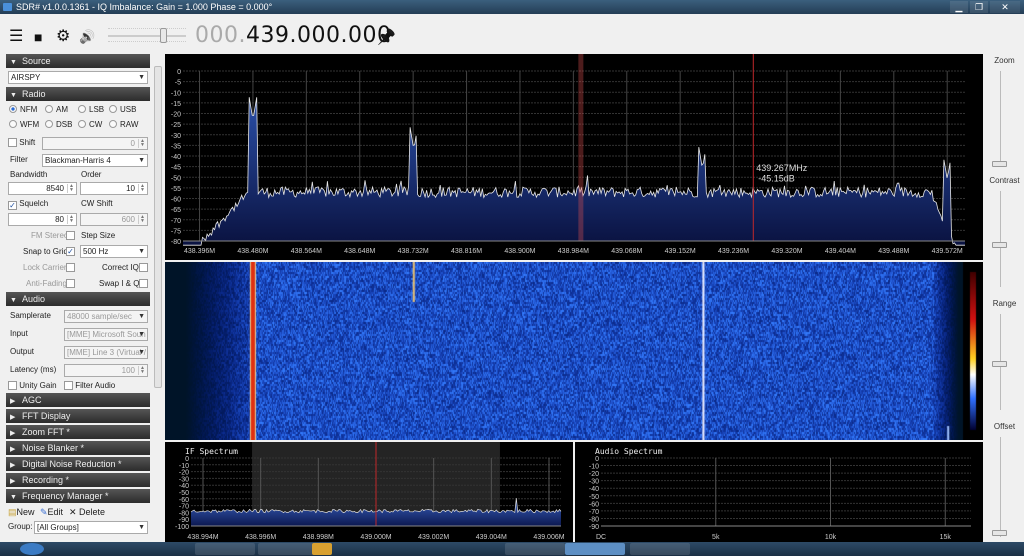 This screenshot has width=1024, height=556. What do you see at coordinates (70, 267) in the screenshot?
I see `lock-carrier-checkbox` at bounding box center [70, 267].